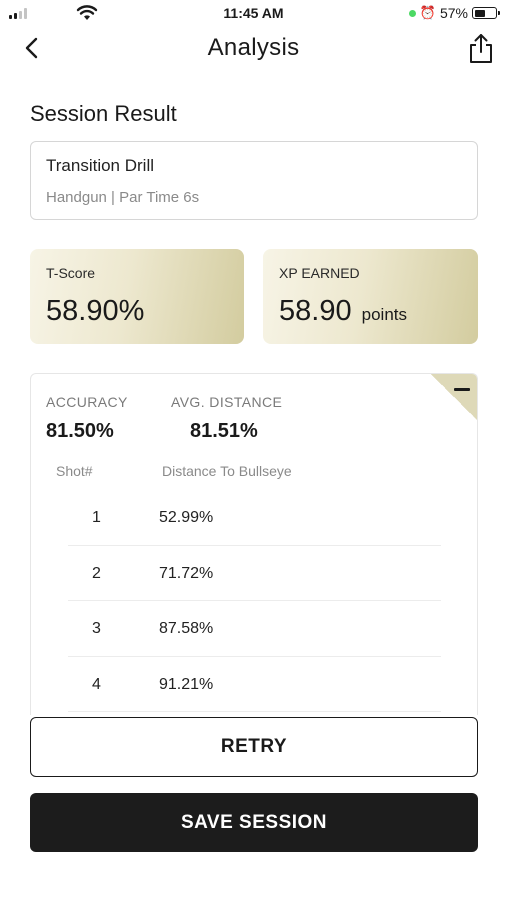  What do you see at coordinates (254, 629) in the screenshot?
I see `table-row: 3 87.58%` at bounding box center [254, 629].